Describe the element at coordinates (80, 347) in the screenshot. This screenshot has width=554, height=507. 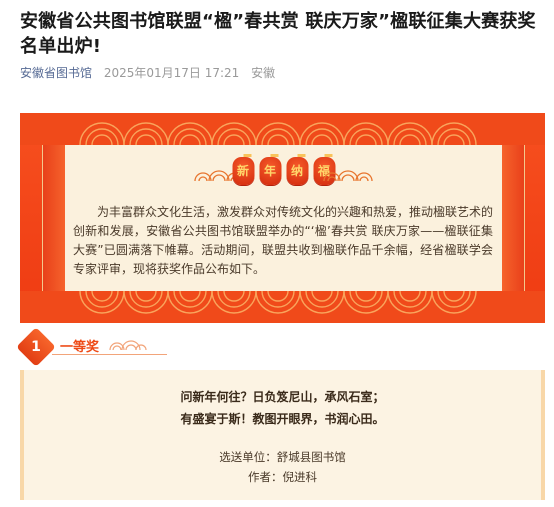
I see `award-label: 一等奖` at that location.